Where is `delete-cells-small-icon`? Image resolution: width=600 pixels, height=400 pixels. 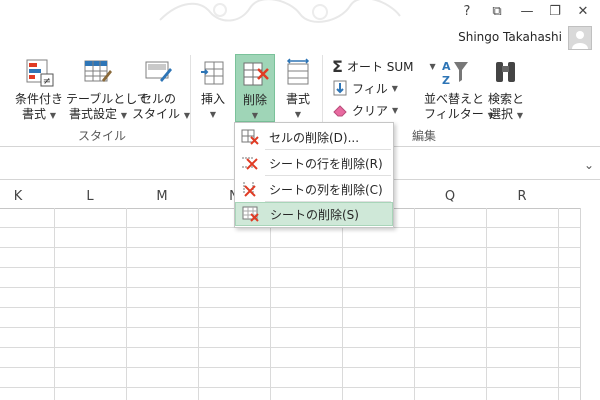 delete-cells-small-icon is located at coordinates (250, 137).